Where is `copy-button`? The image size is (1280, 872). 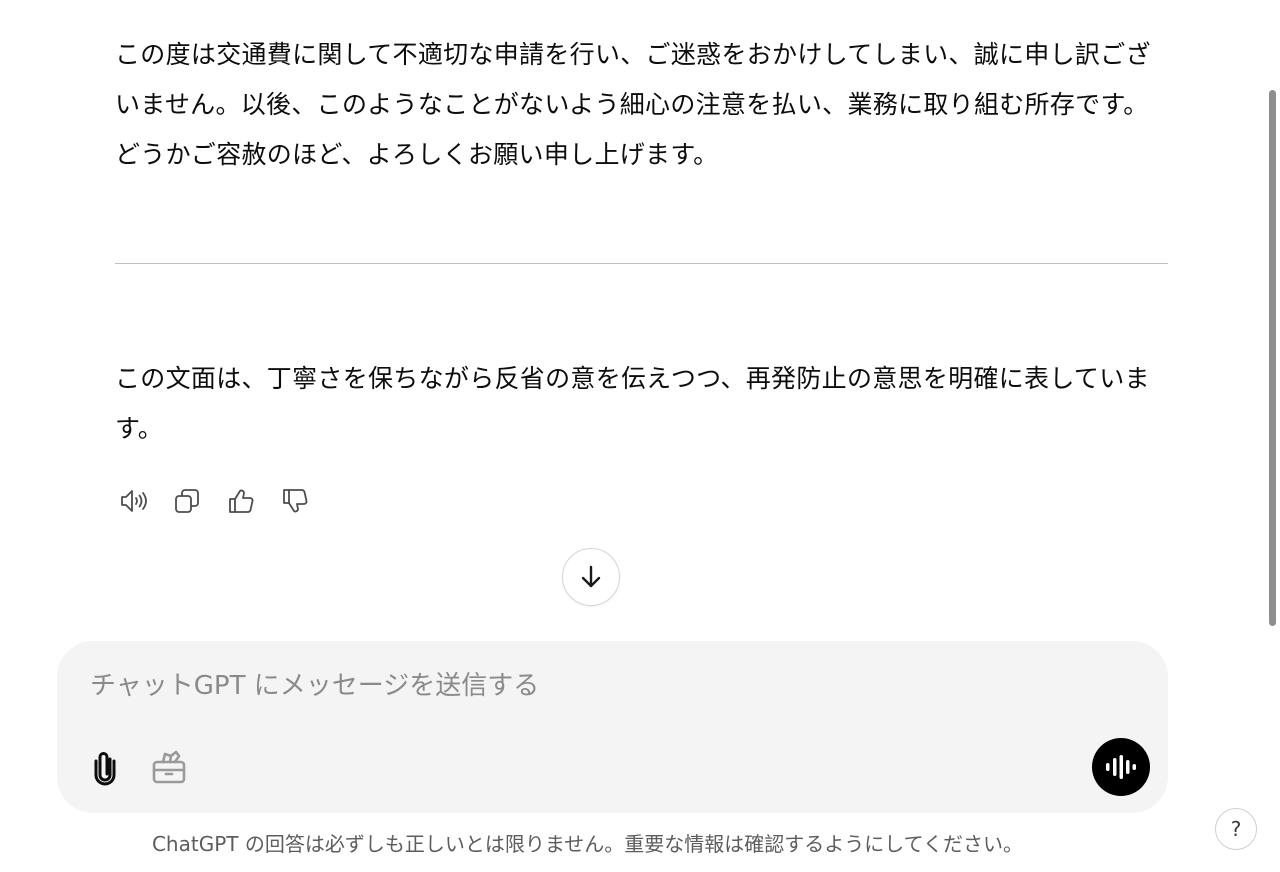
copy-button is located at coordinates (187, 501).